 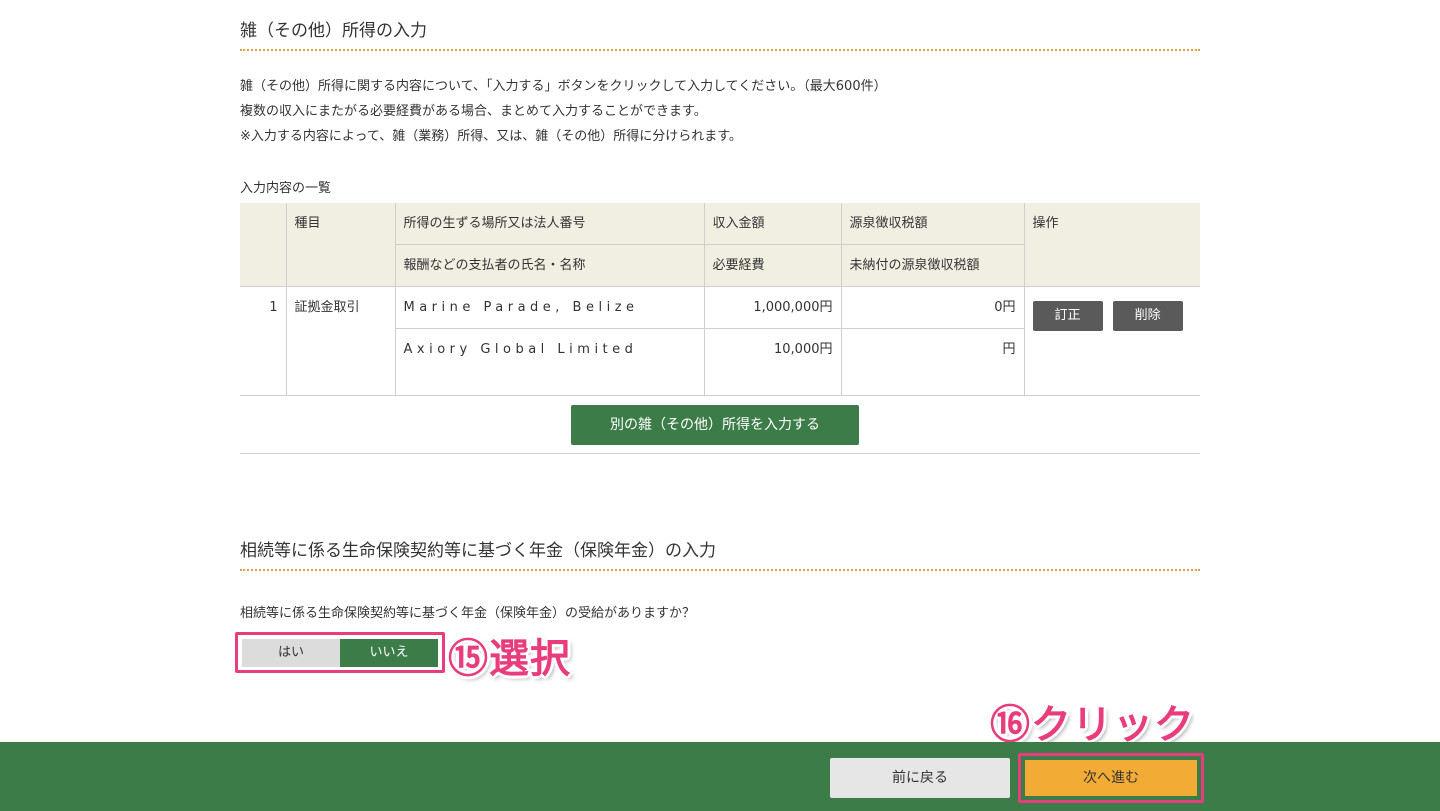 What do you see at coordinates (263, 341) in the screenshot?
I see `row-number: 1` at bounding box center [263, 341].